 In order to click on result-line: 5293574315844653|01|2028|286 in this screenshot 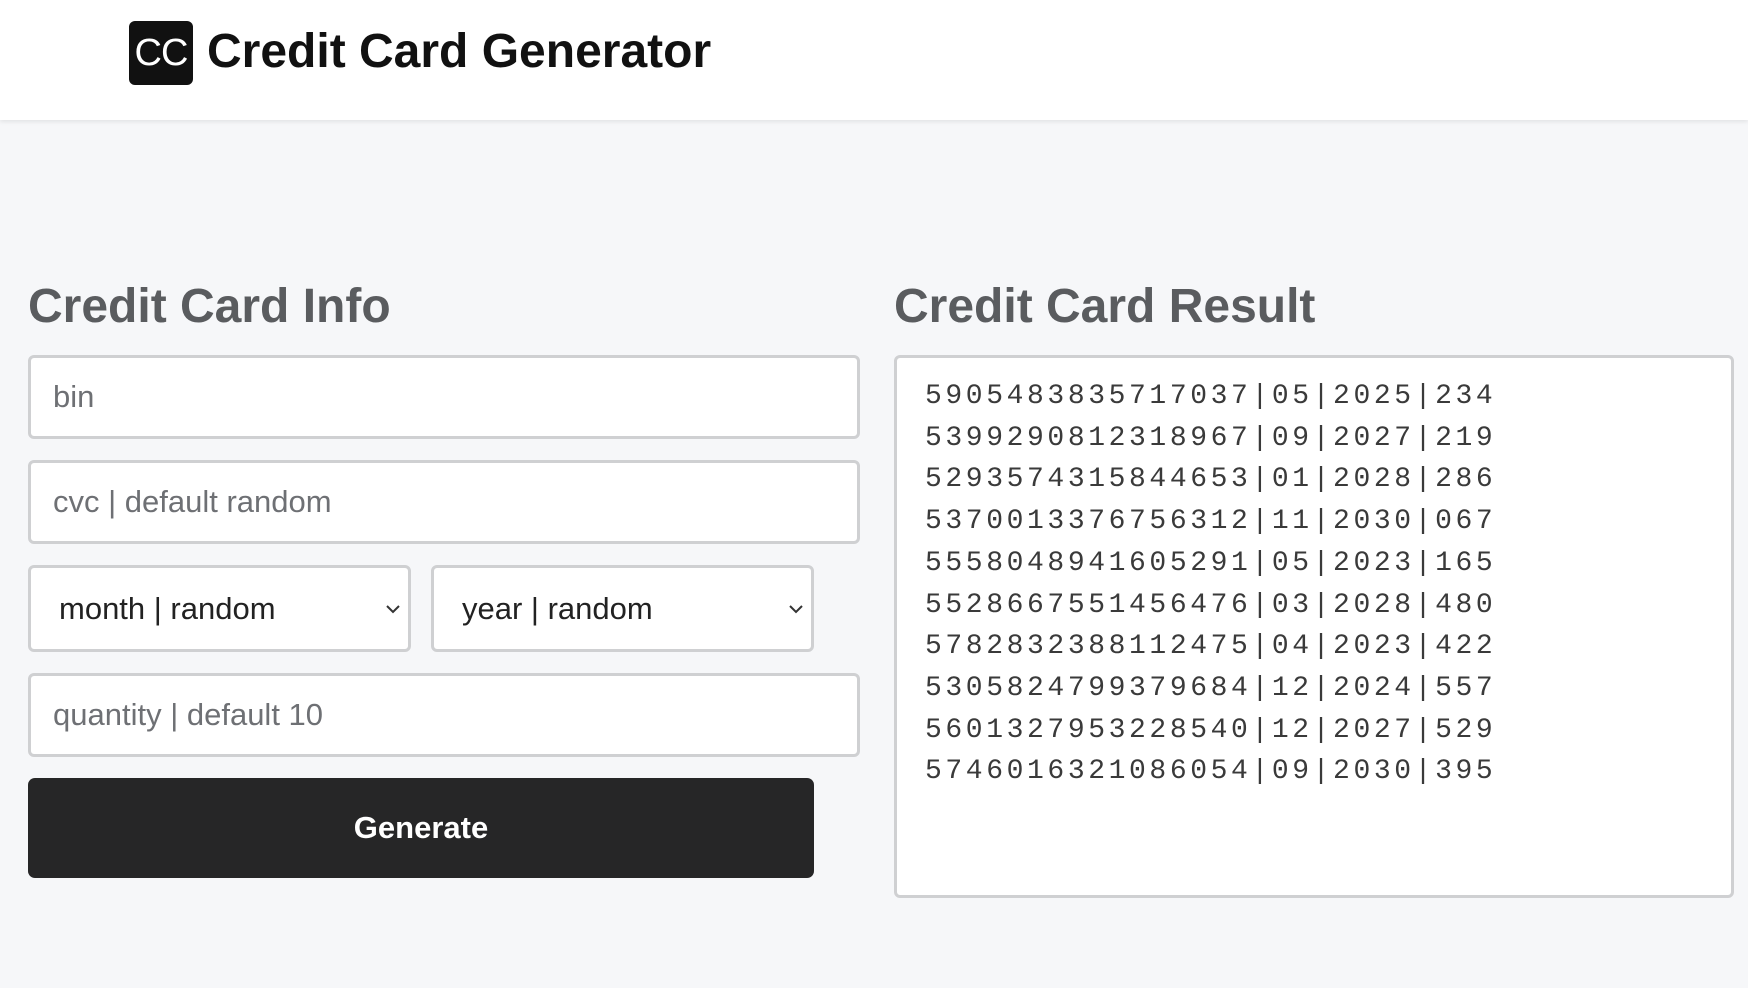, I will do `click(1211, 480)`.